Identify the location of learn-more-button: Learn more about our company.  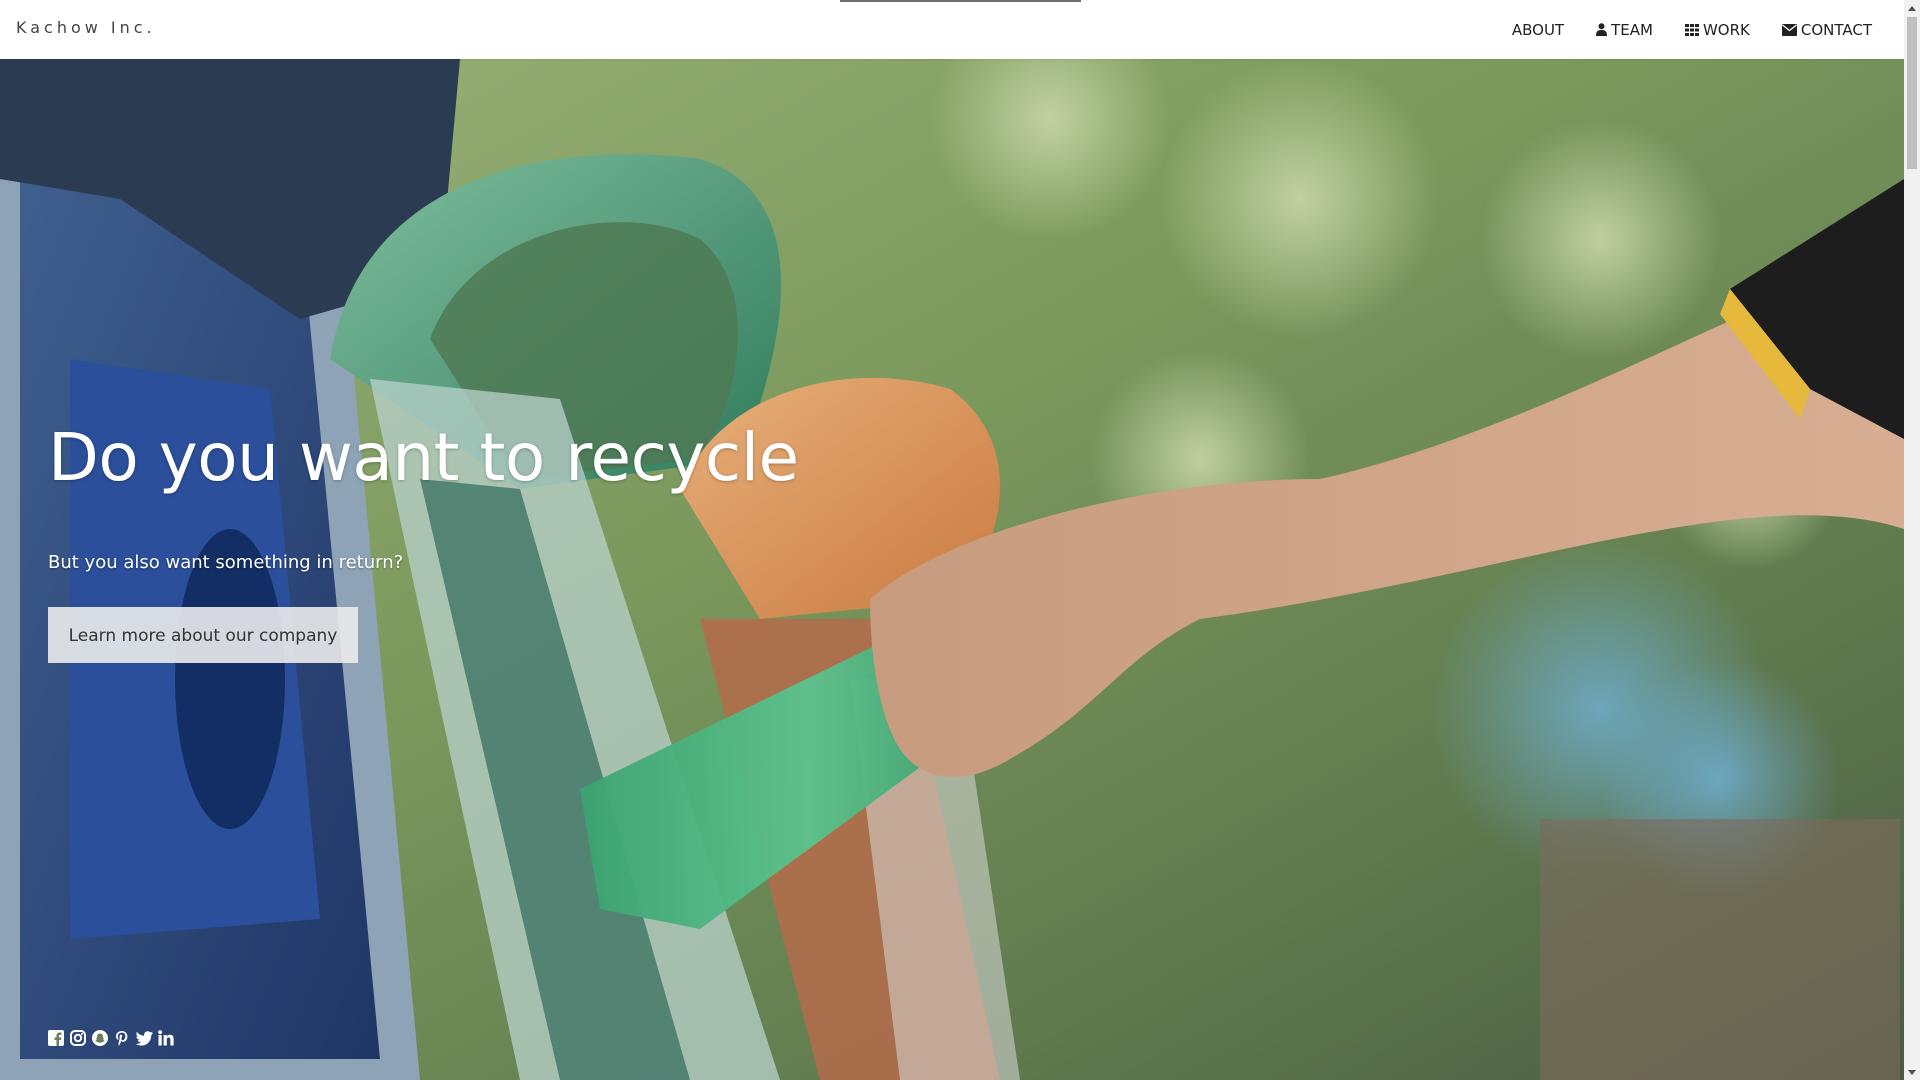
(203, 635).